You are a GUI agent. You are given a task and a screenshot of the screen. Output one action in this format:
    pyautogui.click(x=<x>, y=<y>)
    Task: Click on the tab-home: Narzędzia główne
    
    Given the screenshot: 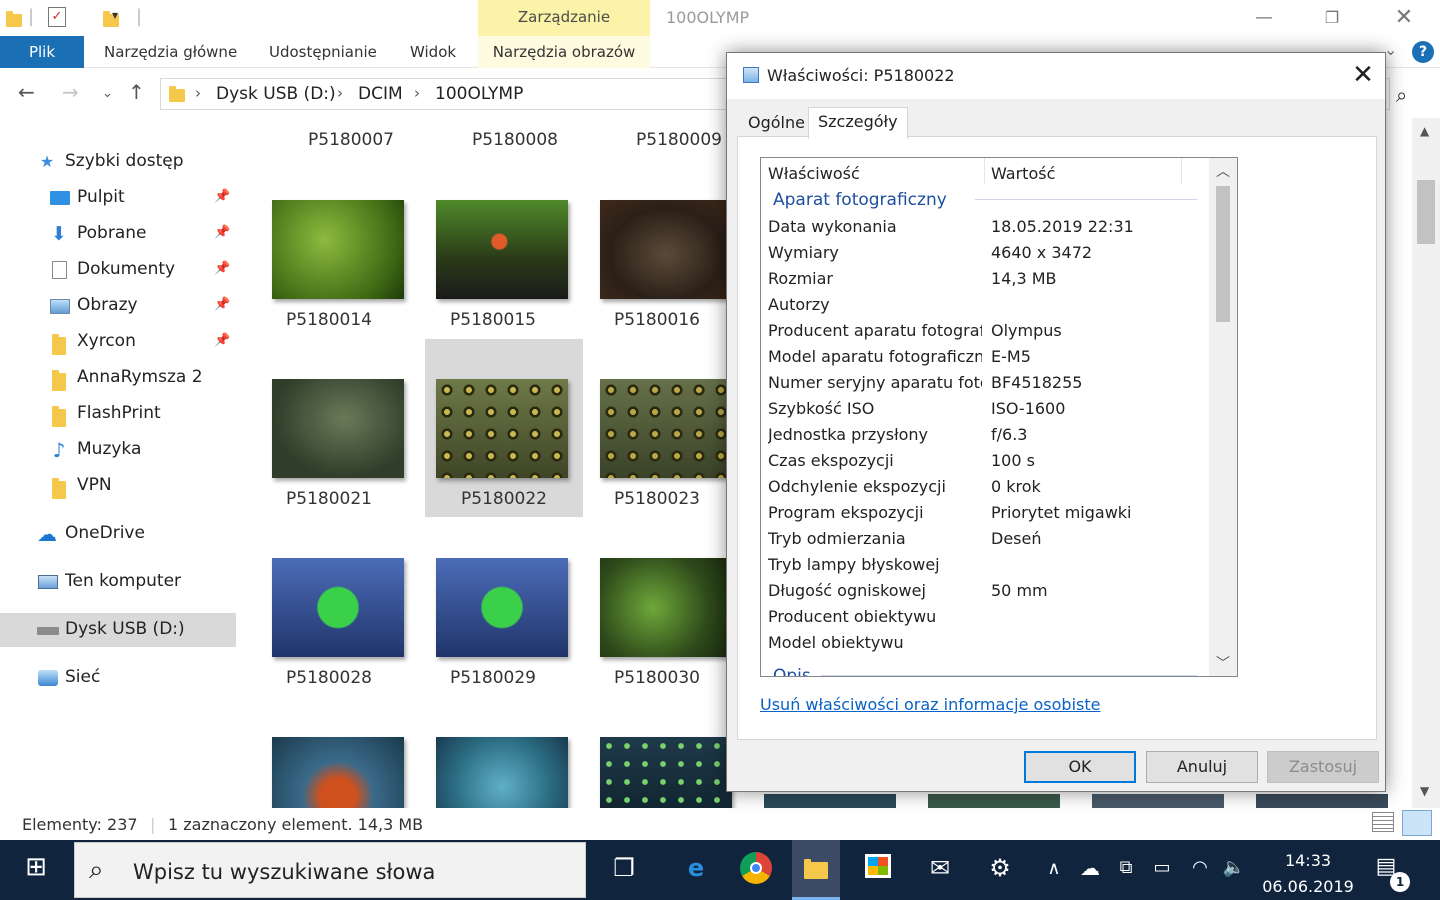 What is the action you would take?
    pyautogui.click(x=170, y=52)
    